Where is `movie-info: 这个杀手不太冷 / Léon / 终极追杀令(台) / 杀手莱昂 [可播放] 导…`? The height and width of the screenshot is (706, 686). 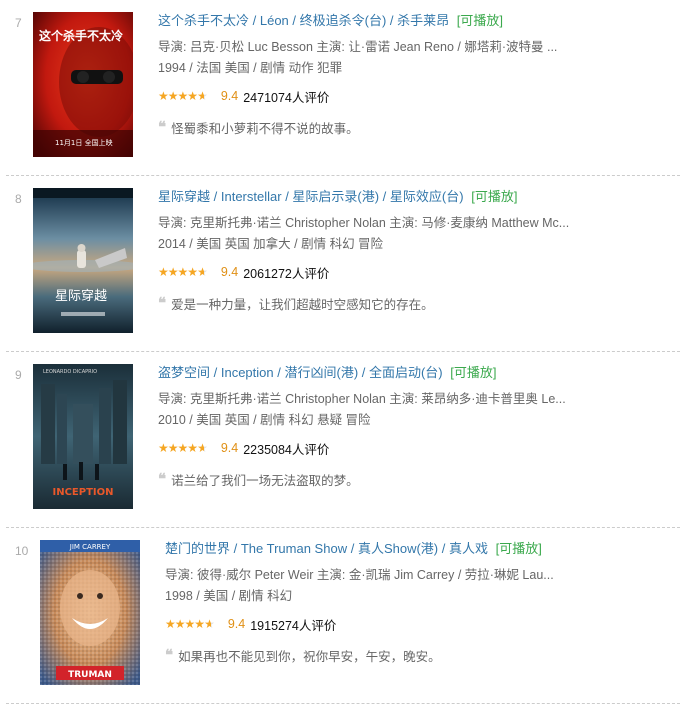 movie-info: 这个杀手不太冷 / Léon / 终极追杀令(台) / 杀手莱昂 [可播放] 导… is located at coordinates (422, 74).